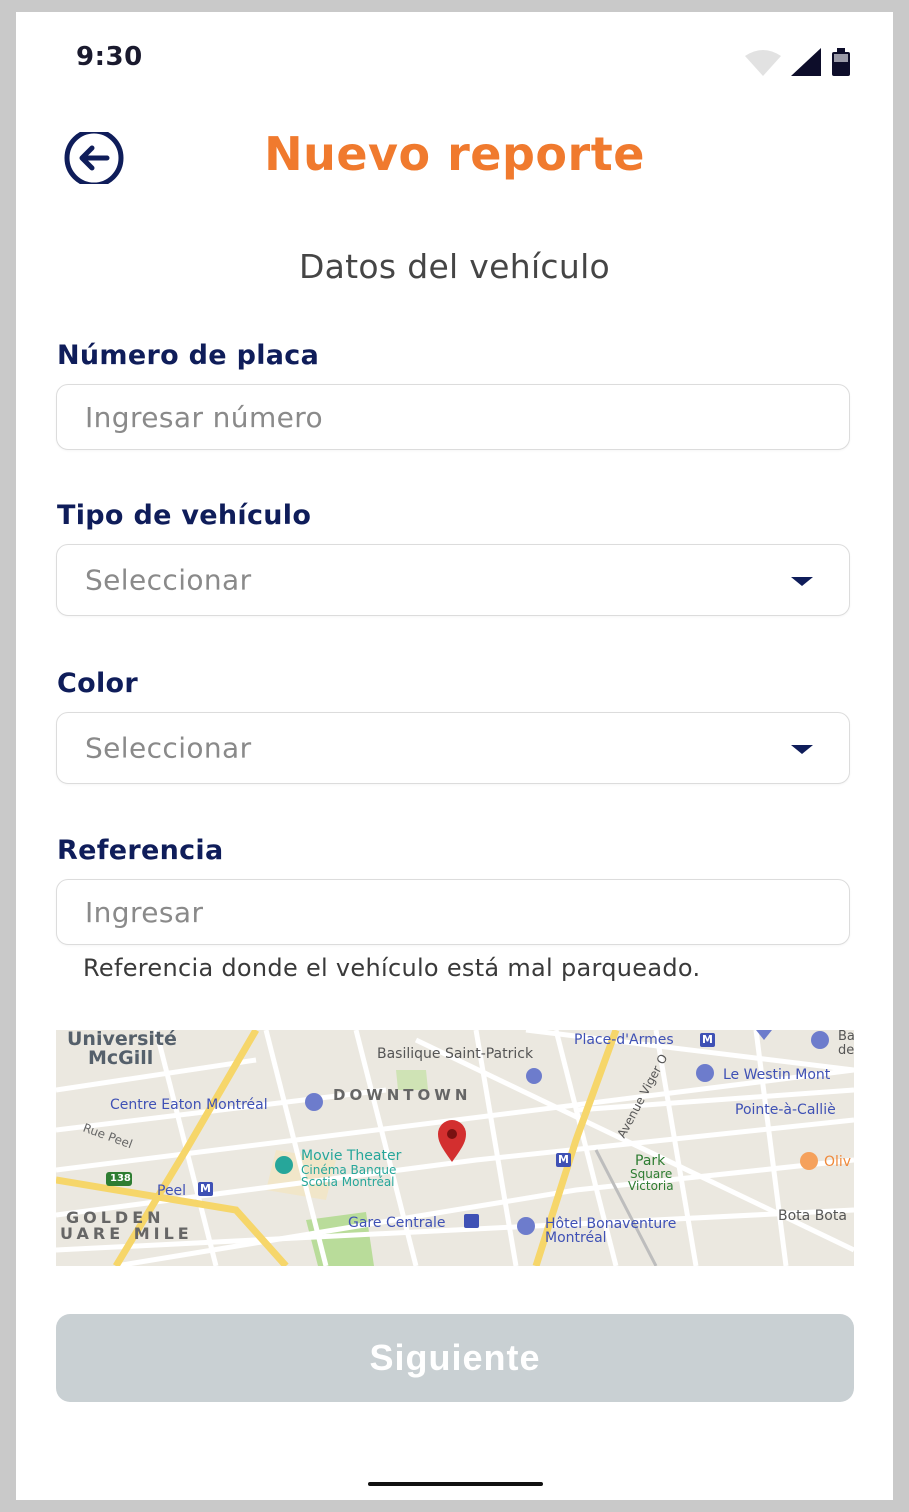 The height and width of the screenshot is (1512, 909). Describe the element at coordinates (348, 1182) in the screenshot. I see `map-label-cinema-2: Scotia Montréal` at that location.